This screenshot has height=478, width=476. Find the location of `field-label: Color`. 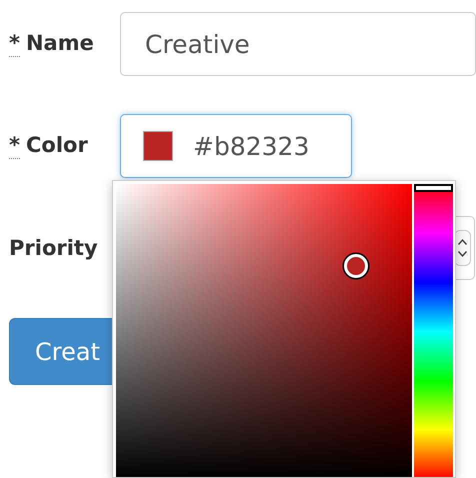

field-label: Color is located at coordinates (57, 145).